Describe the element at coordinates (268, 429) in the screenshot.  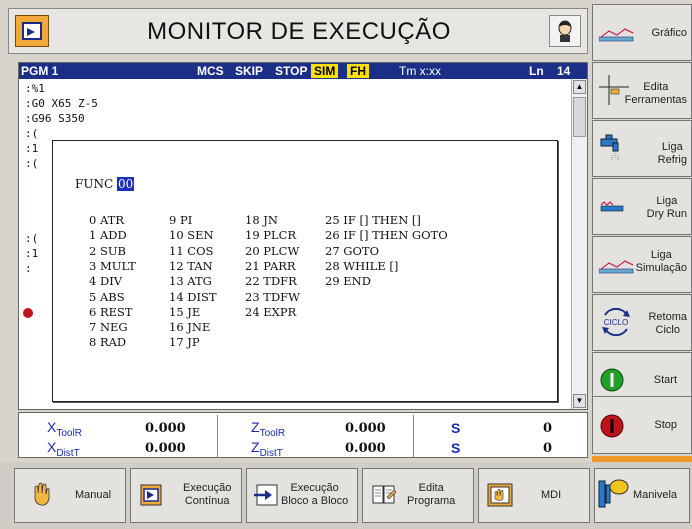
I see `z-toolr-label: ZToolR` at that location.